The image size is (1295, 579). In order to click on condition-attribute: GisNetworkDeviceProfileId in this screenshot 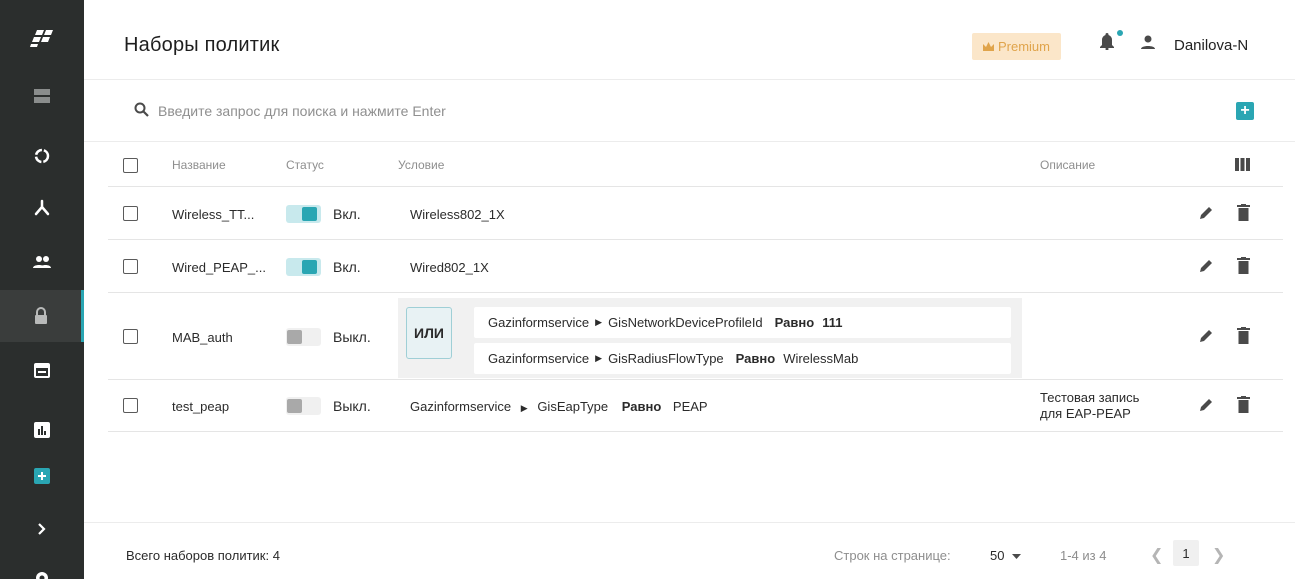, I will do `click(685, 322)`.